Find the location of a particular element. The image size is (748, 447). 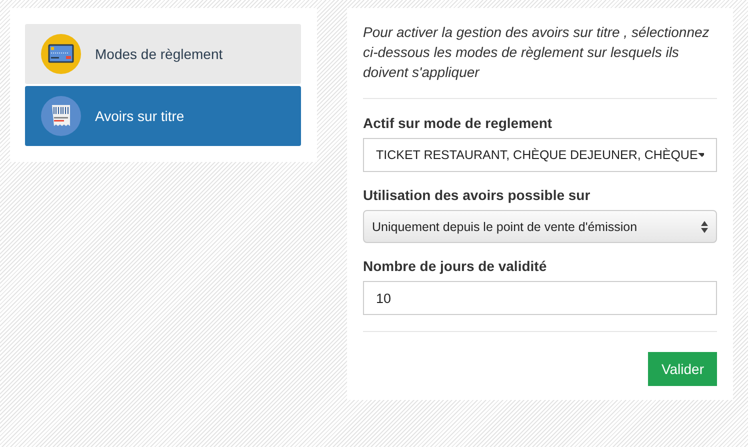

field-label: Actif sur mode de reglement is located at coordinates (458, 123).